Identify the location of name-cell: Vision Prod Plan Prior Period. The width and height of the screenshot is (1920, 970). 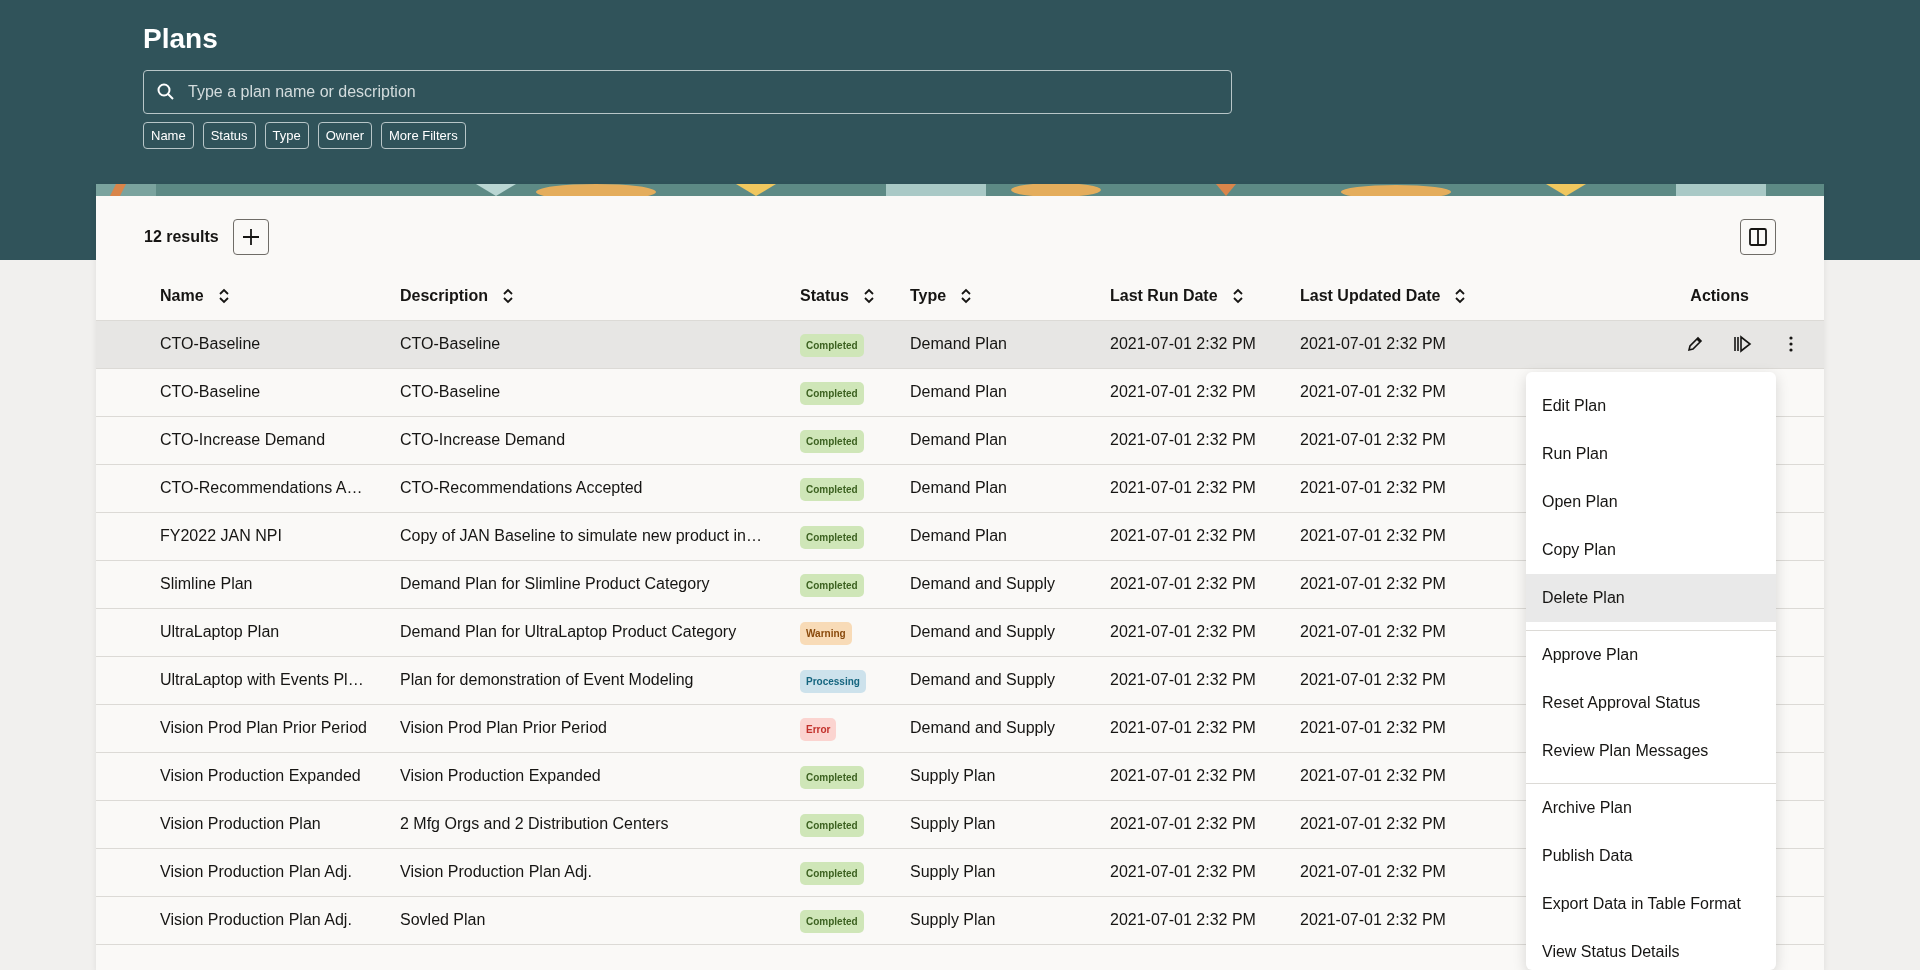
(263, 727).